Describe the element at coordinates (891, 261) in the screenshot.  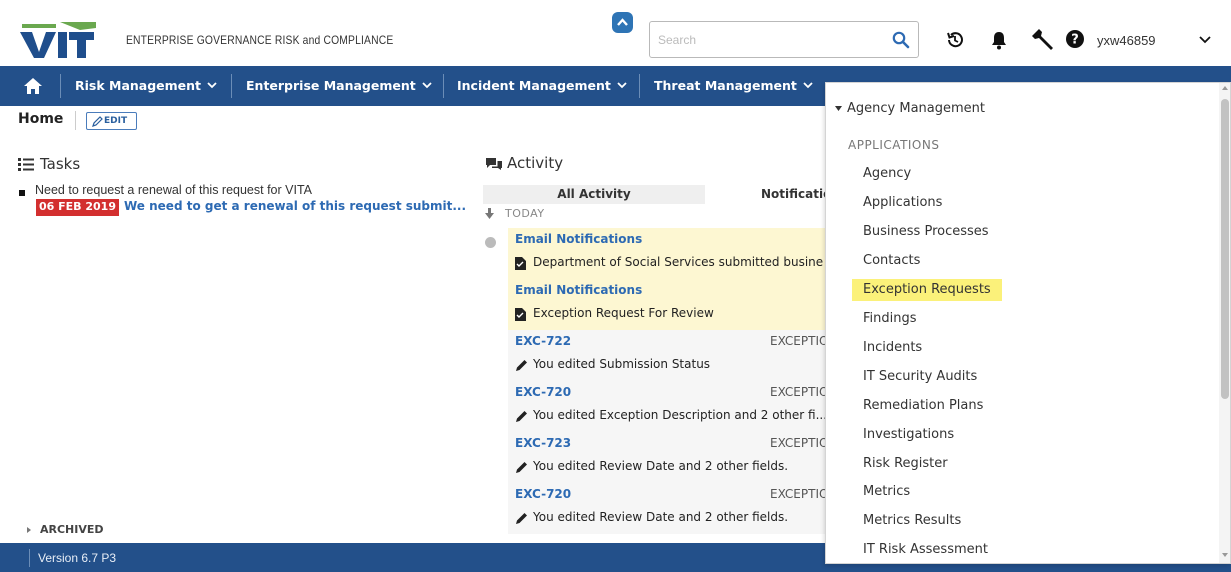
I see `menu-item-contacts: Contacts` at that location.